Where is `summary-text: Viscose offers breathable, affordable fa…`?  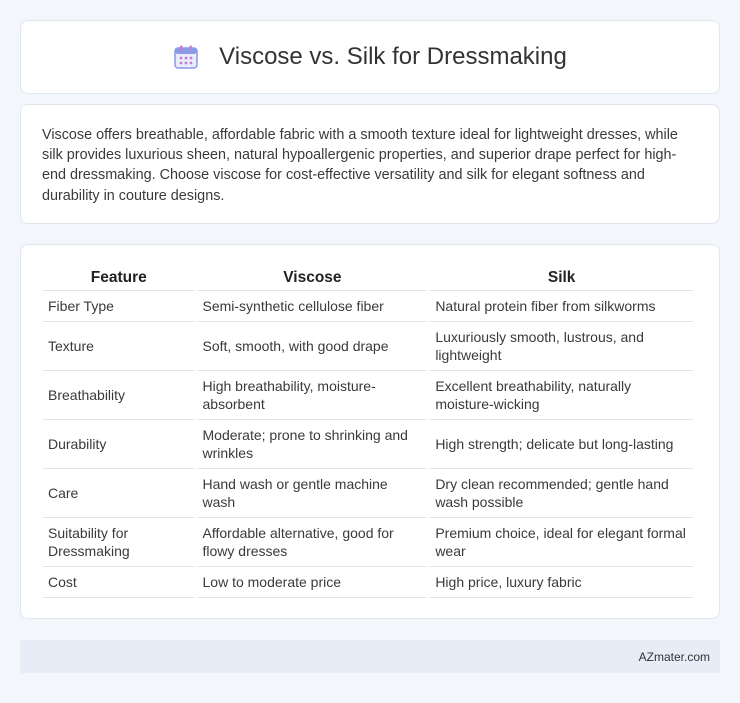 summary-text: Viscose offers breathable, affordable fa… is located at coordinates (360, 165).